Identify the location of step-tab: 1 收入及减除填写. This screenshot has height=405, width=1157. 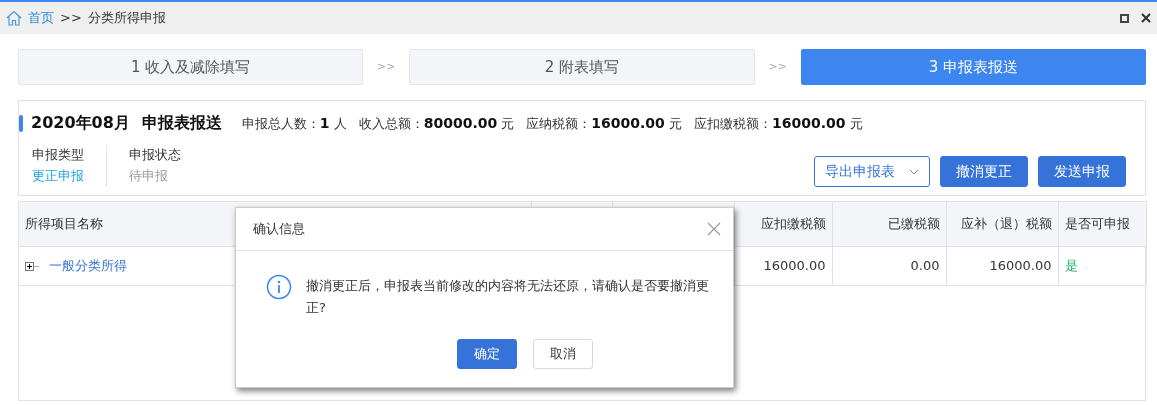
(191, 67).